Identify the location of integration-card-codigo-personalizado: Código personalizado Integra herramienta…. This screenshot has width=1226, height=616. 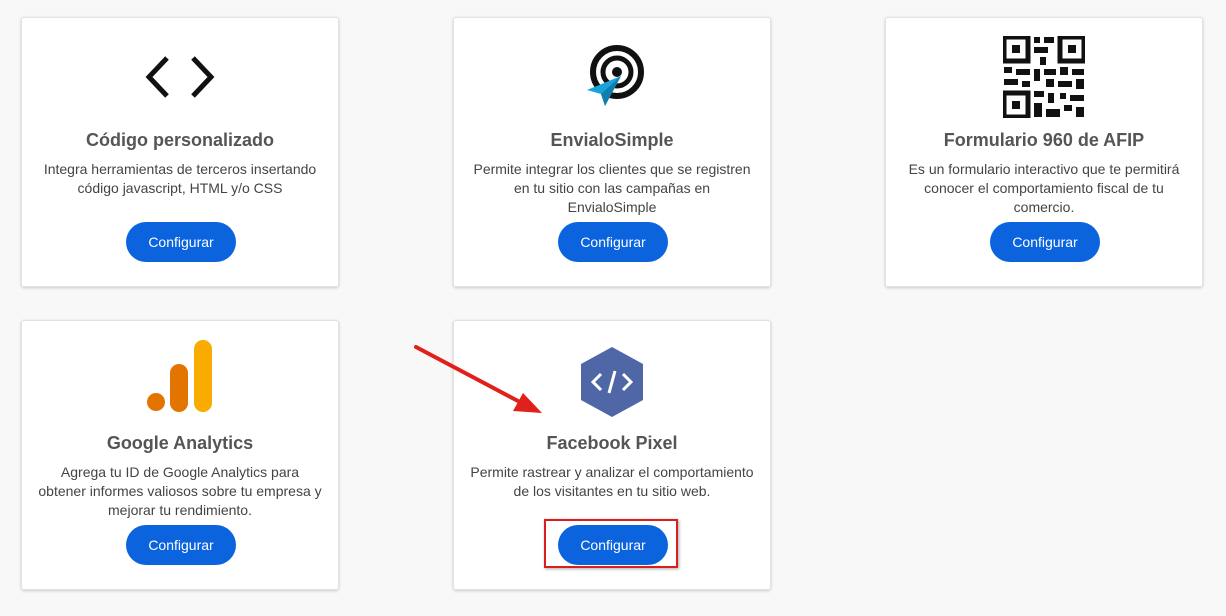
(180, 152).